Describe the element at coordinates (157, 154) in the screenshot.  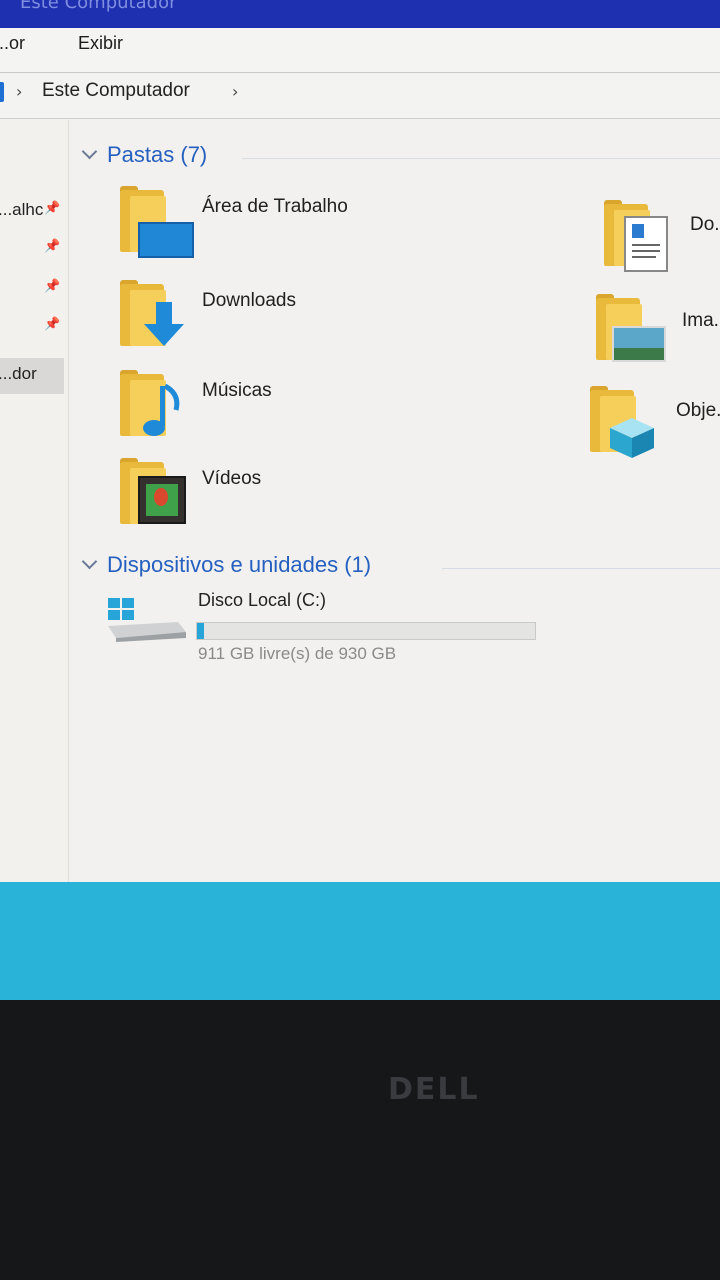
I see `group-title: Pastas (7)` at that location.